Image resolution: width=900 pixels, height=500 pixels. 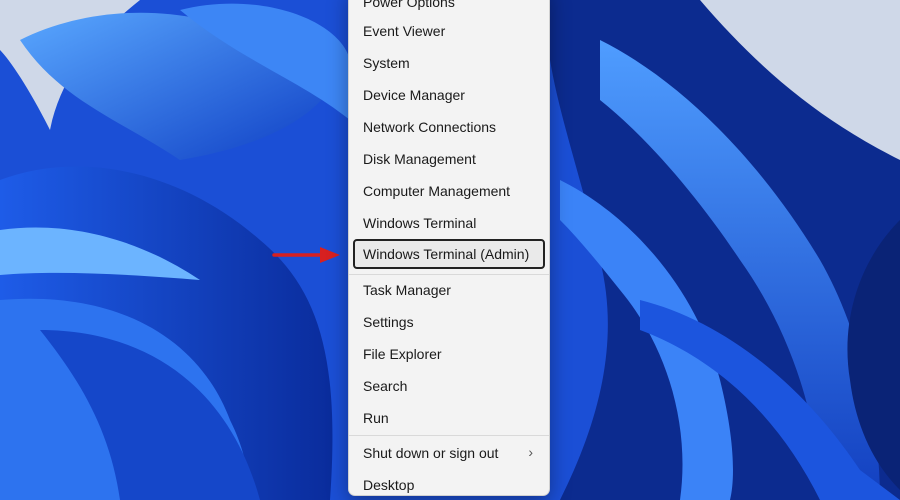 What do you see at coordinates (388, 322) in the screenshot?
I see `menu-item-label: Settings` at bounding box center [388, 322].